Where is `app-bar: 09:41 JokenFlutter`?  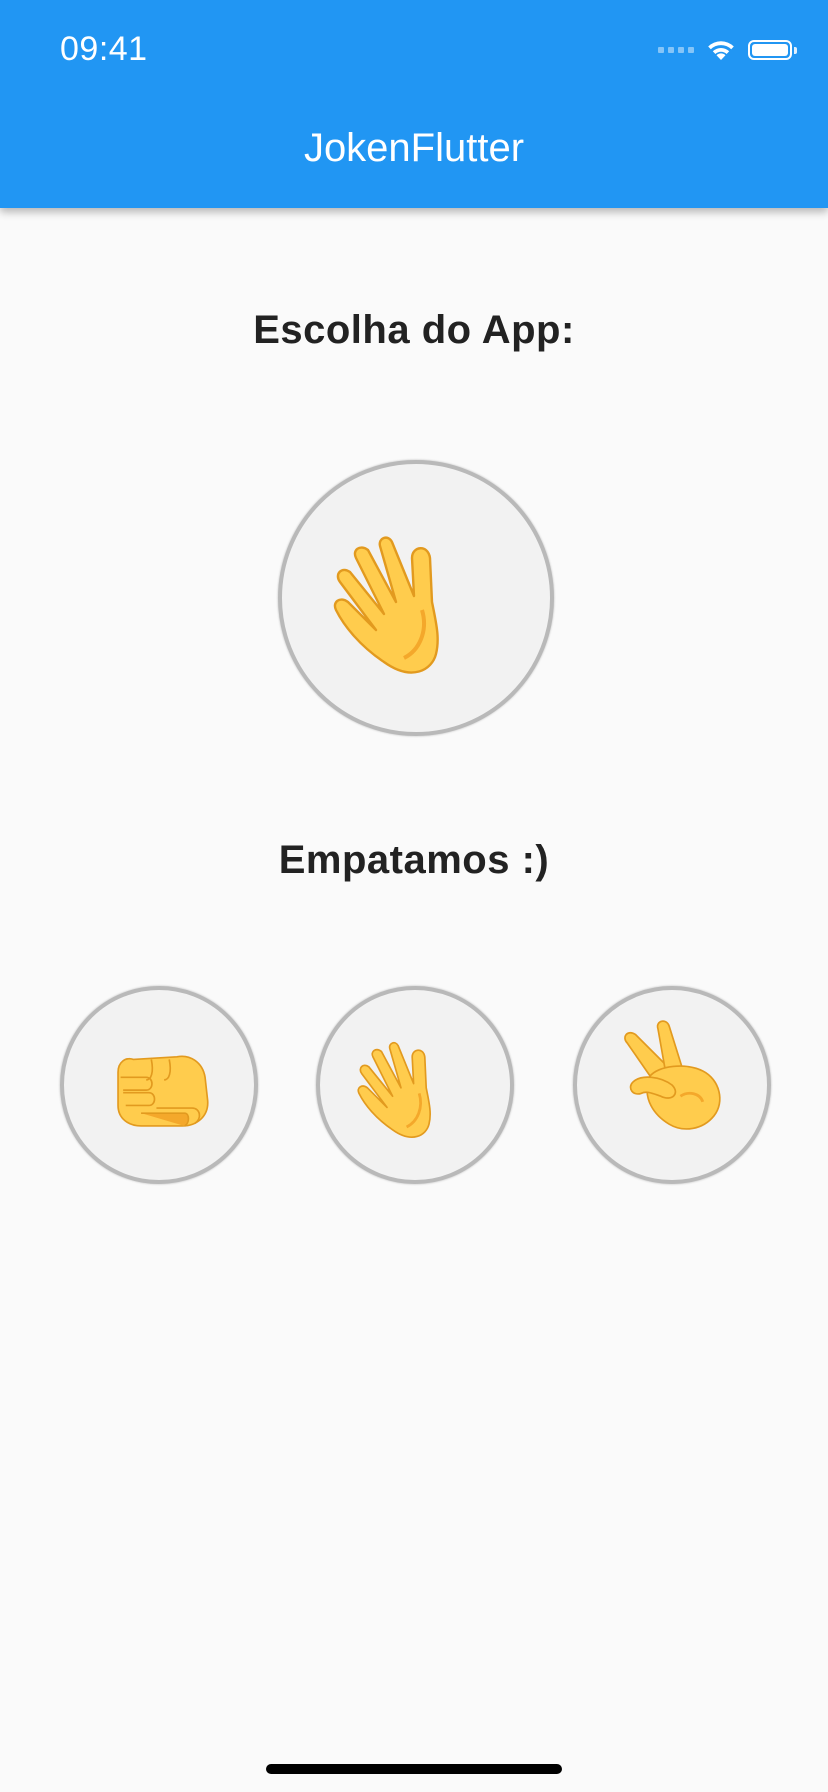 app-bar: 09:41 JokenFlutter is located at coordinates (414, 104).